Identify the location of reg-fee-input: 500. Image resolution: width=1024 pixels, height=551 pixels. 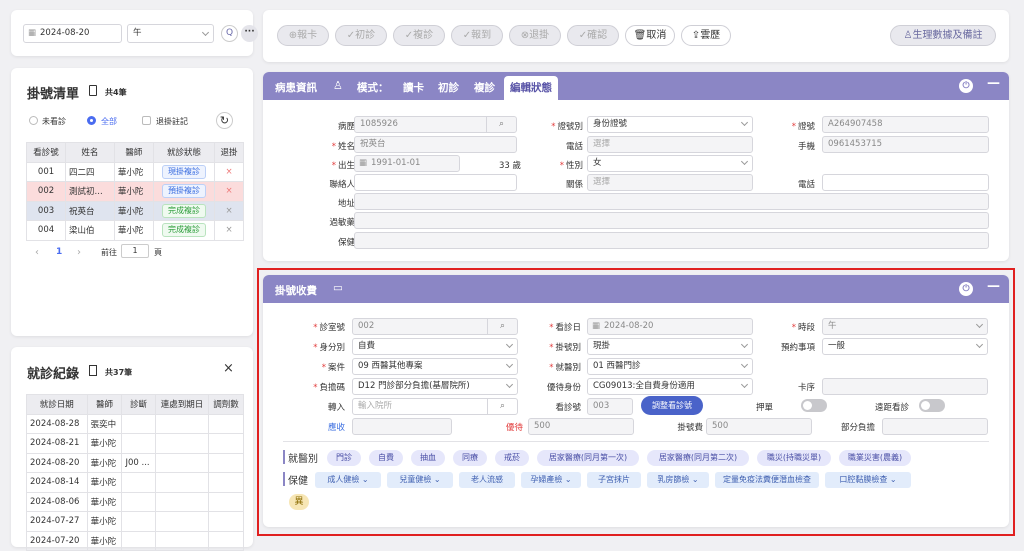
(759, 426).